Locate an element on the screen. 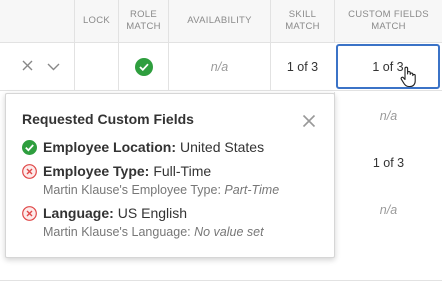 The width and height of the screenshot is (442, 281). skill-match-cell: 1 of 3 is located at coordinates (302, 66).